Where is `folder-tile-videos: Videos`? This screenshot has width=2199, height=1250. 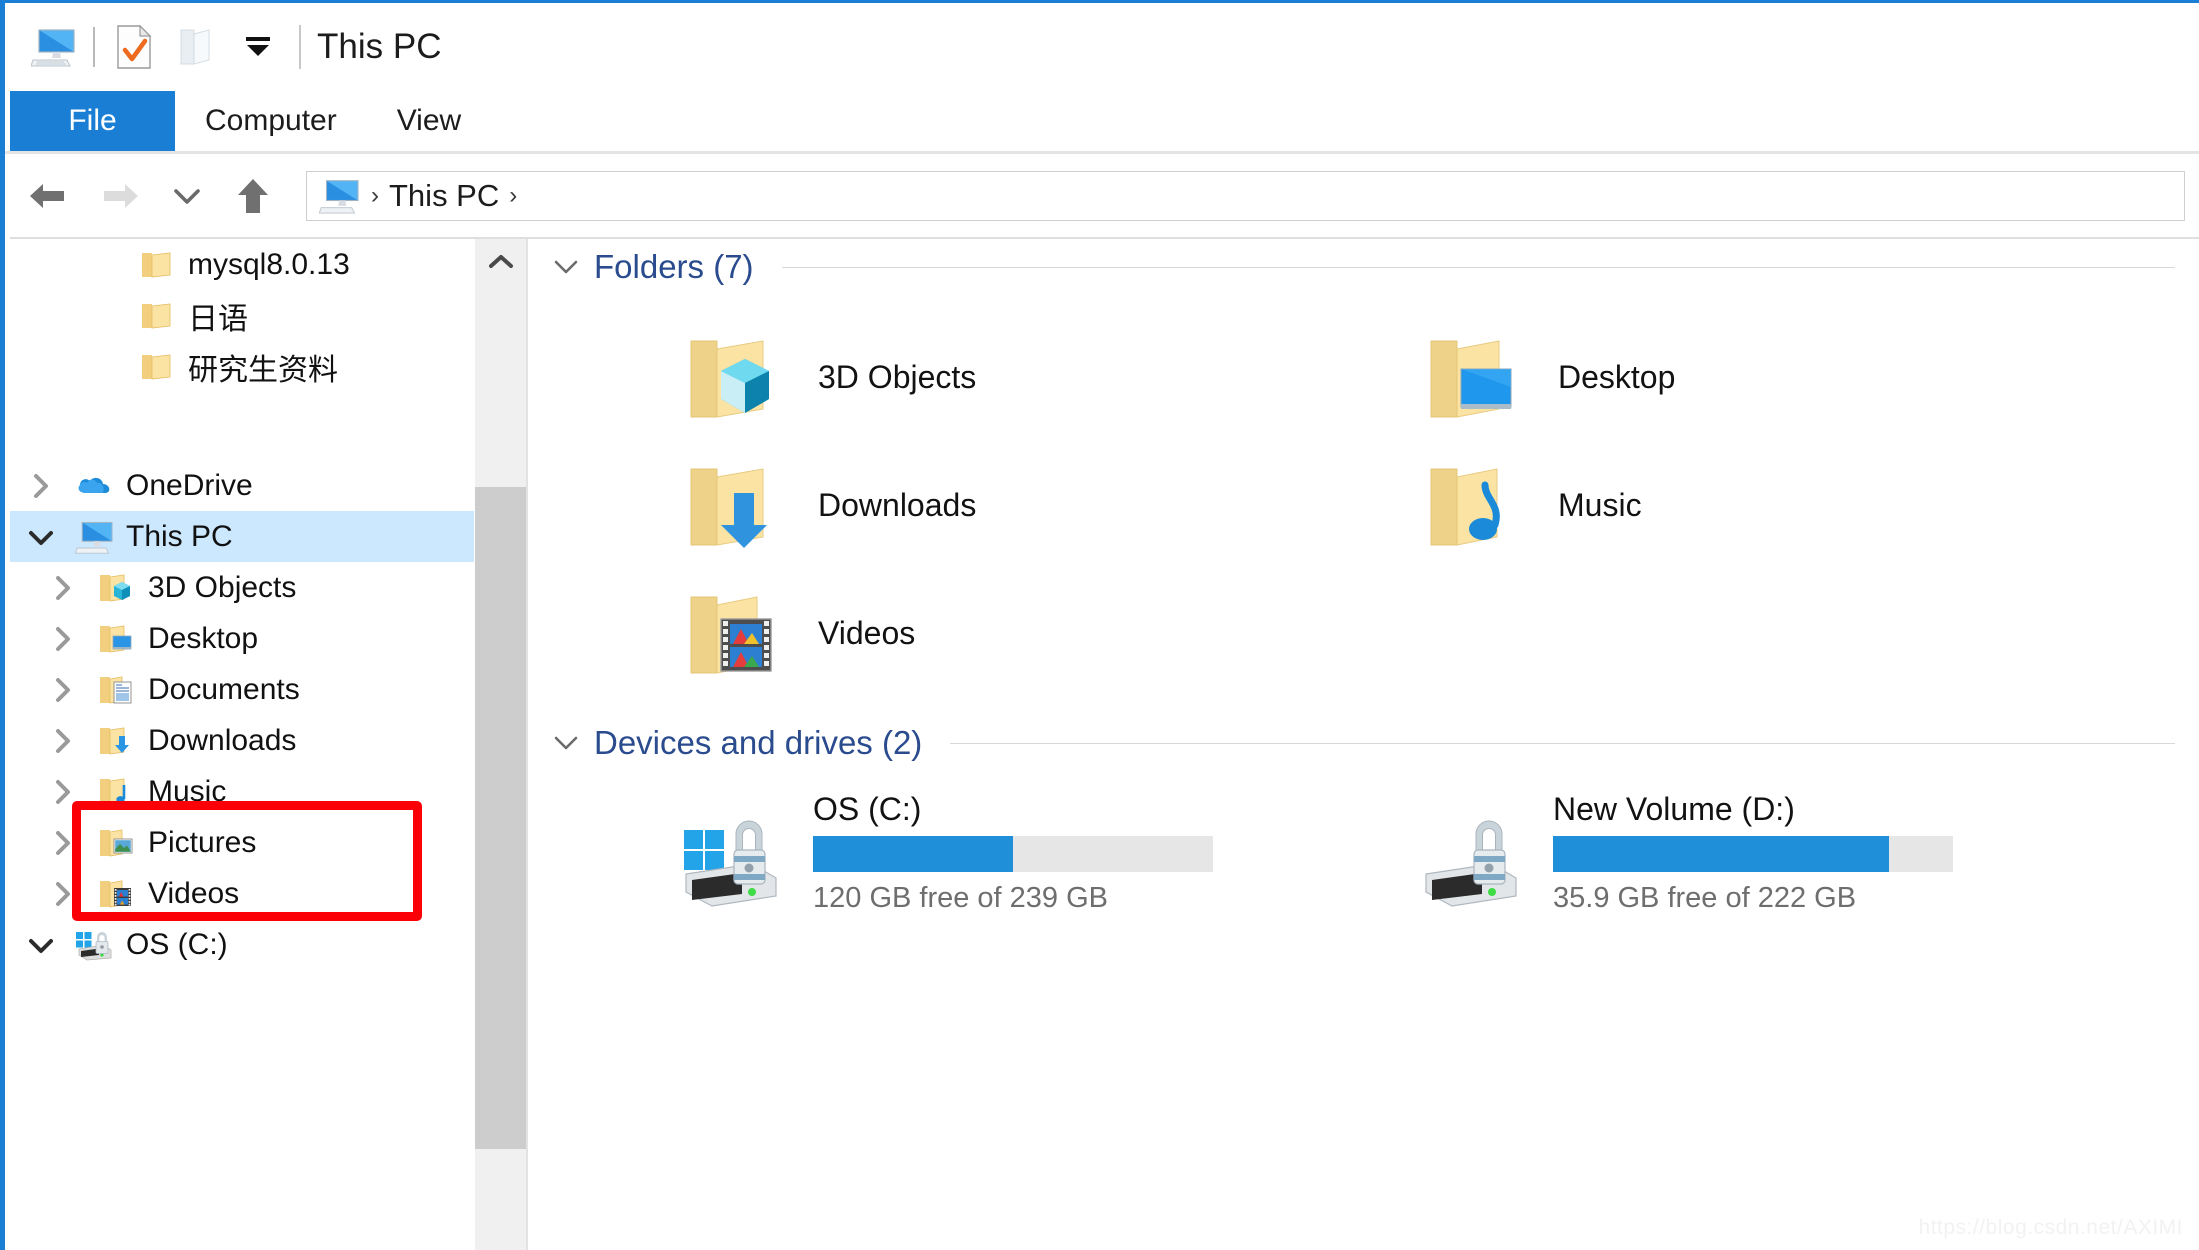 folder-tile-videos: Videos is located at coordinates (1048, 633).